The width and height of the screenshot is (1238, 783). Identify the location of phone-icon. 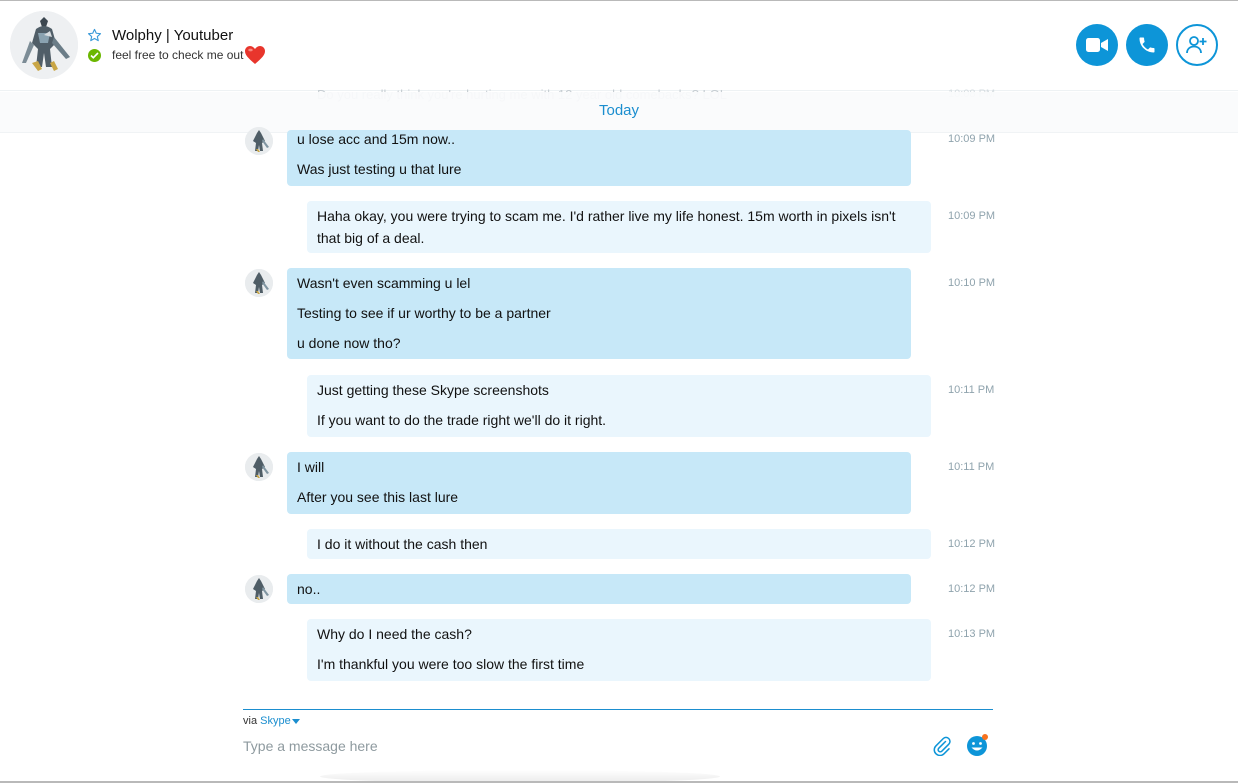
(1147, 45).